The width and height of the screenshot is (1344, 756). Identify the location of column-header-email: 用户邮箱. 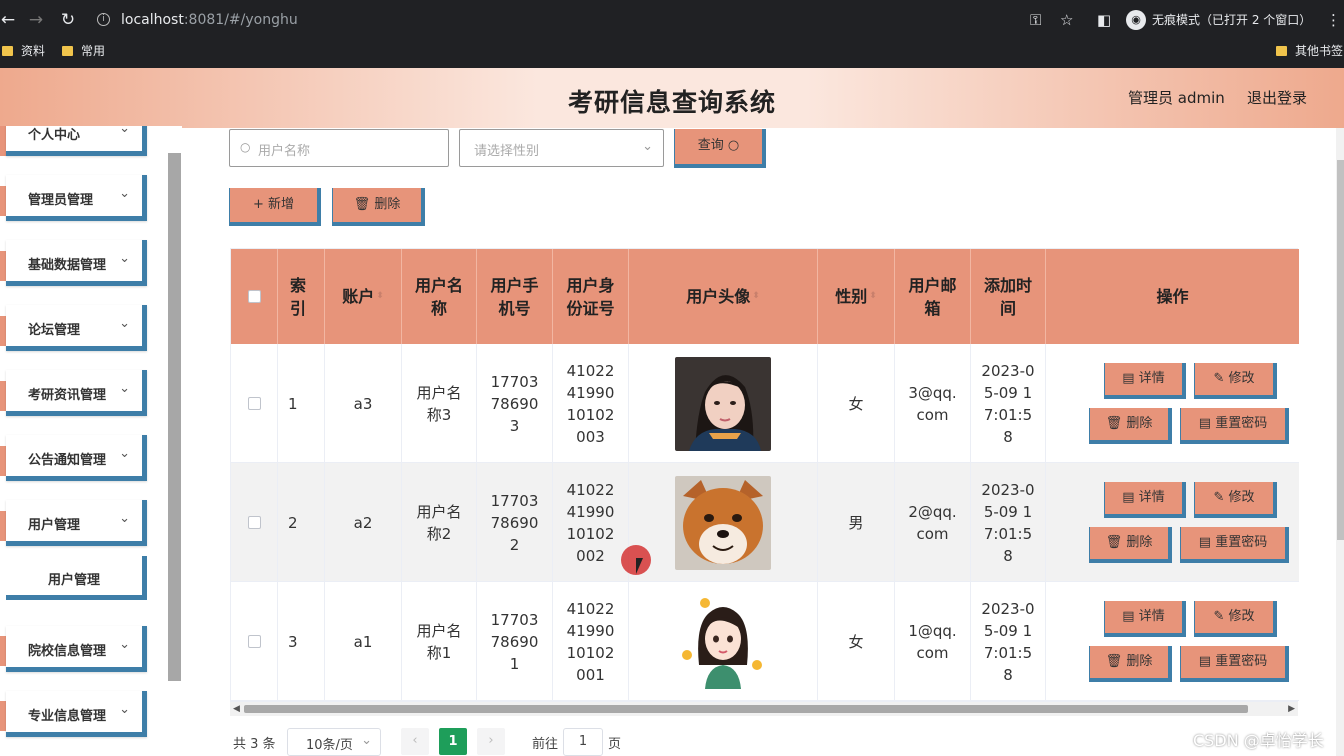
(933, 296).